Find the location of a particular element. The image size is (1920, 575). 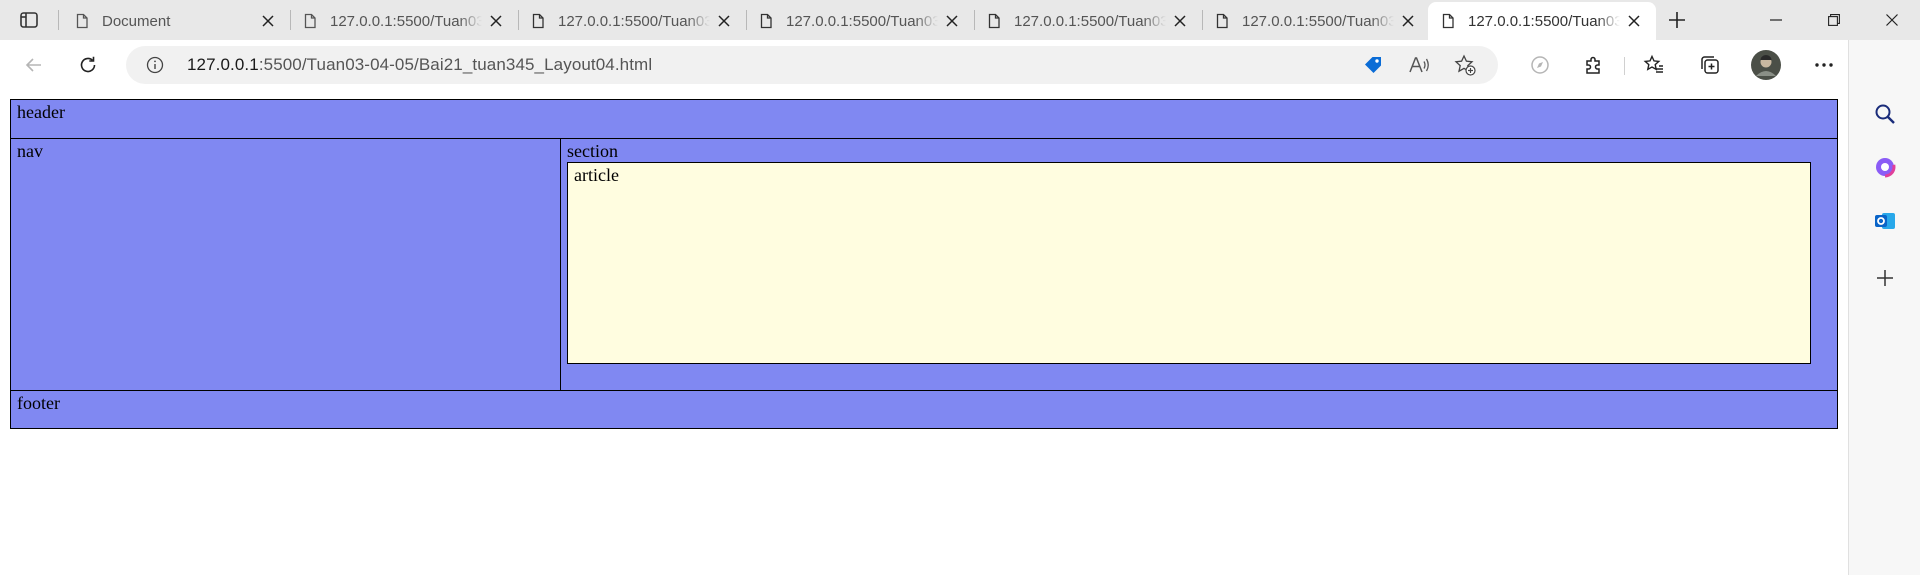

outlook-icon is located at coordinates (1885, 221).